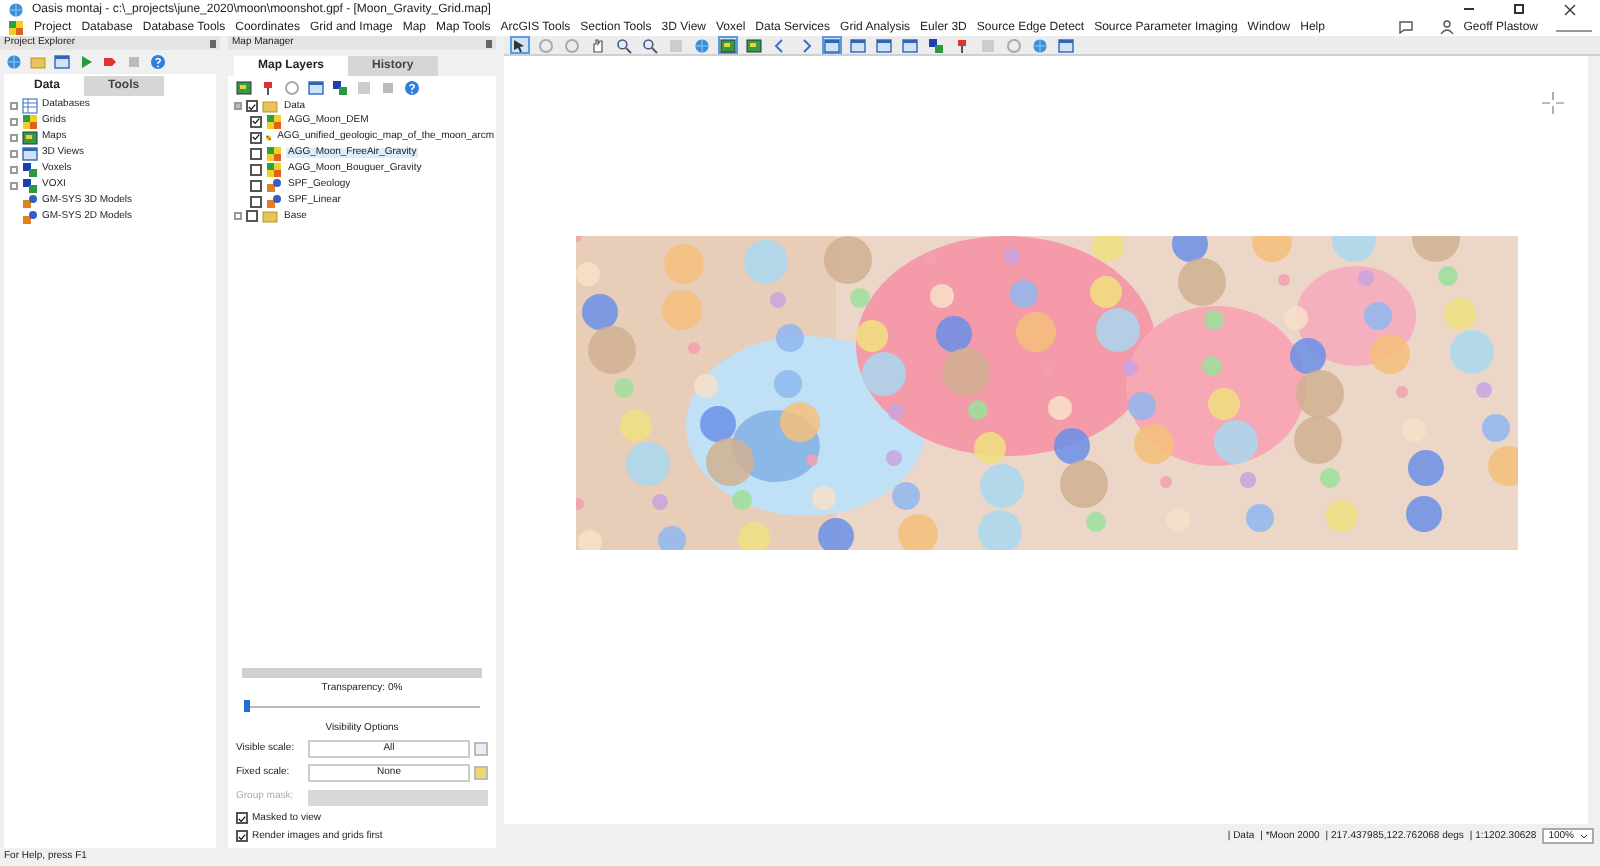  Describe the element at coordinates (1446, 27) in the screenshot. I see `user-icon` at that location.